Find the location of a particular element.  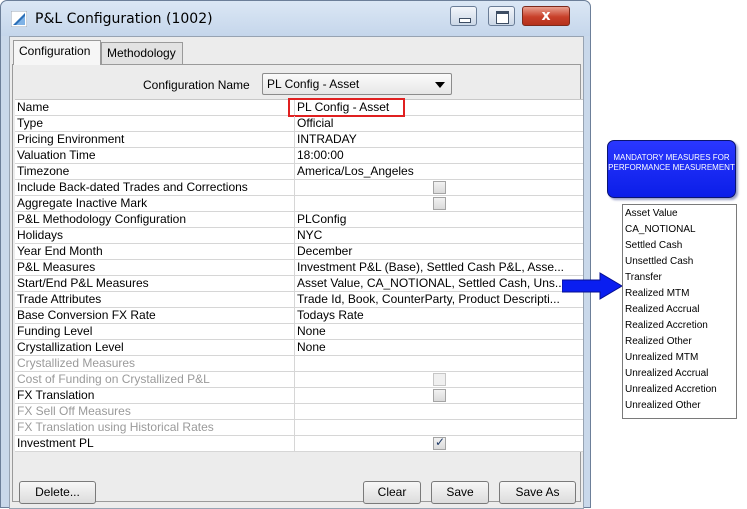

property-row: Timezone America/Los_Angeles is located at coordinates (299, 172).